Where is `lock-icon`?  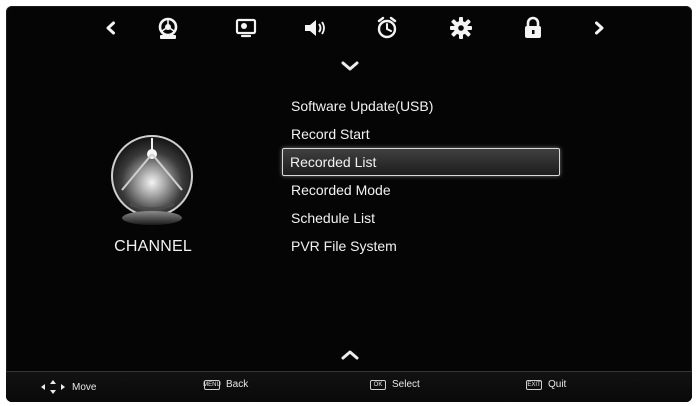
lock-icon is located at coordinates (533, 28).